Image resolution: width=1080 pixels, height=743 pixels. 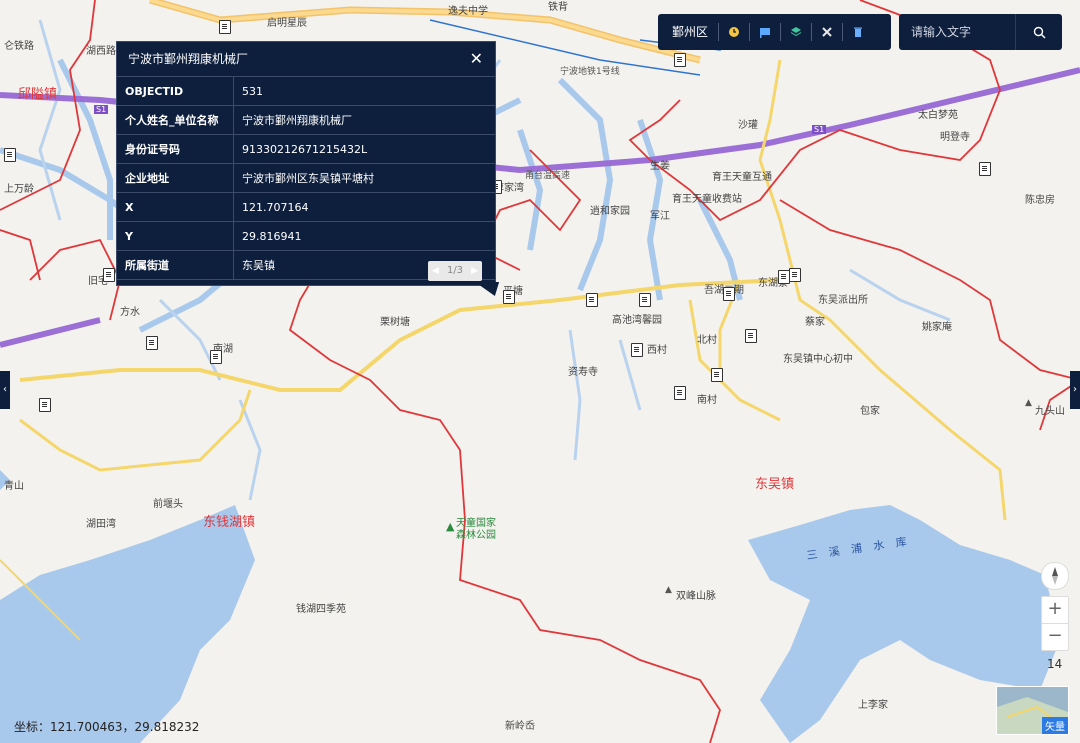 I want to click on table-row: 身份证号码 91330212671215432L, so click(x=306, y=149).